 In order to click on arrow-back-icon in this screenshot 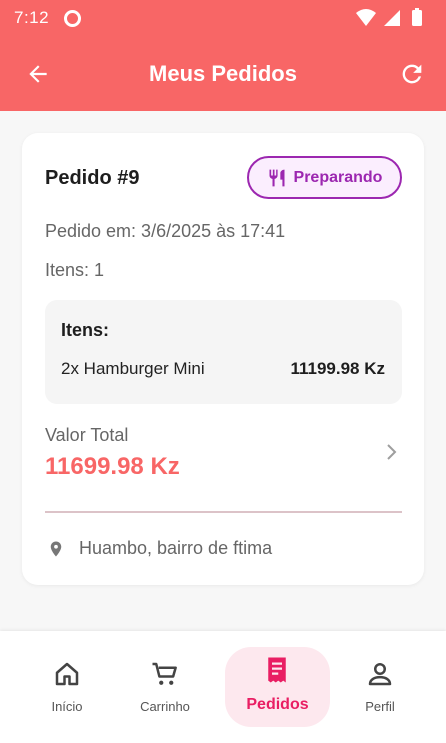, I will do `click(38, 74)`.